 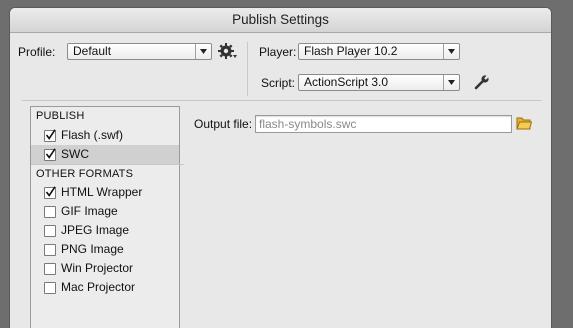 I want to click on html-wrapper-checkbox, so click(x=50, y=192).